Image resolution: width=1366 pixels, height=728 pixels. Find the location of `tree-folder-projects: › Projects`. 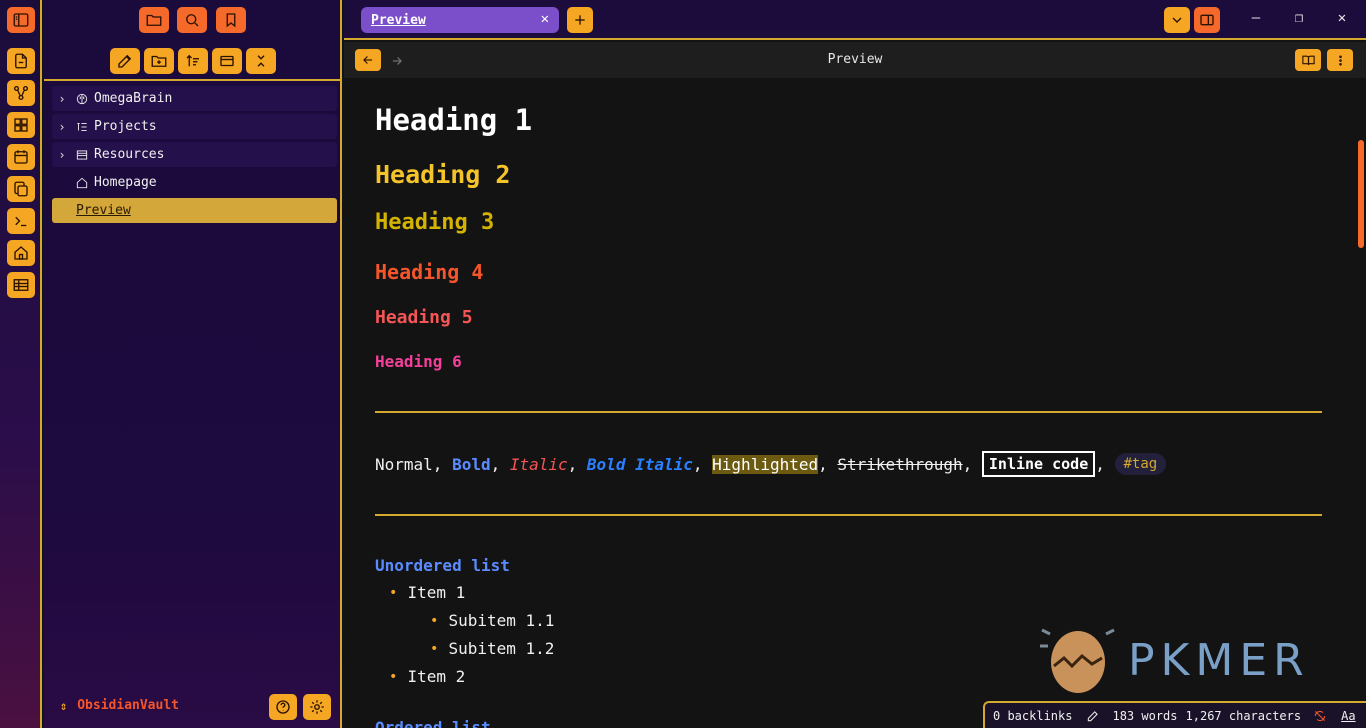

tree-folder-projects: › Projects is located at coordinates (194, 126).